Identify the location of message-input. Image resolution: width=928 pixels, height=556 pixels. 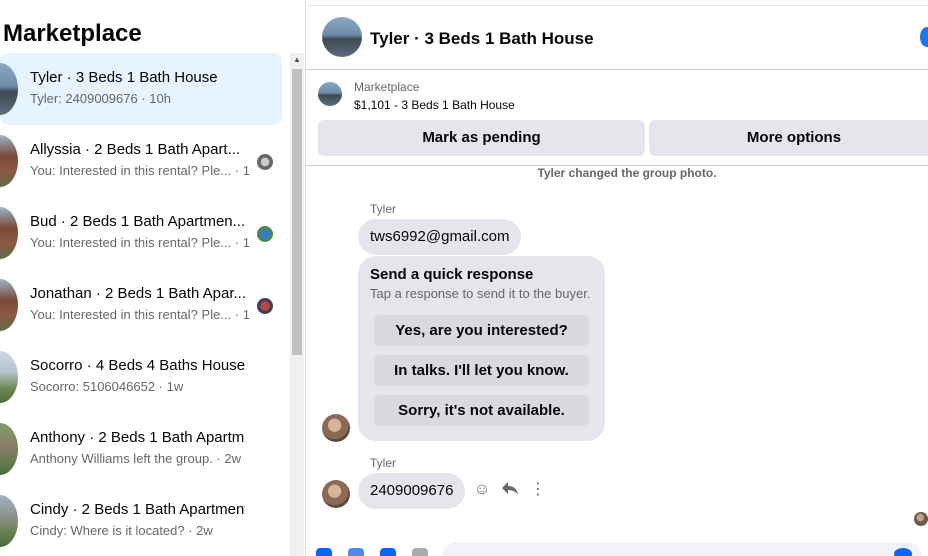
(682, 549).